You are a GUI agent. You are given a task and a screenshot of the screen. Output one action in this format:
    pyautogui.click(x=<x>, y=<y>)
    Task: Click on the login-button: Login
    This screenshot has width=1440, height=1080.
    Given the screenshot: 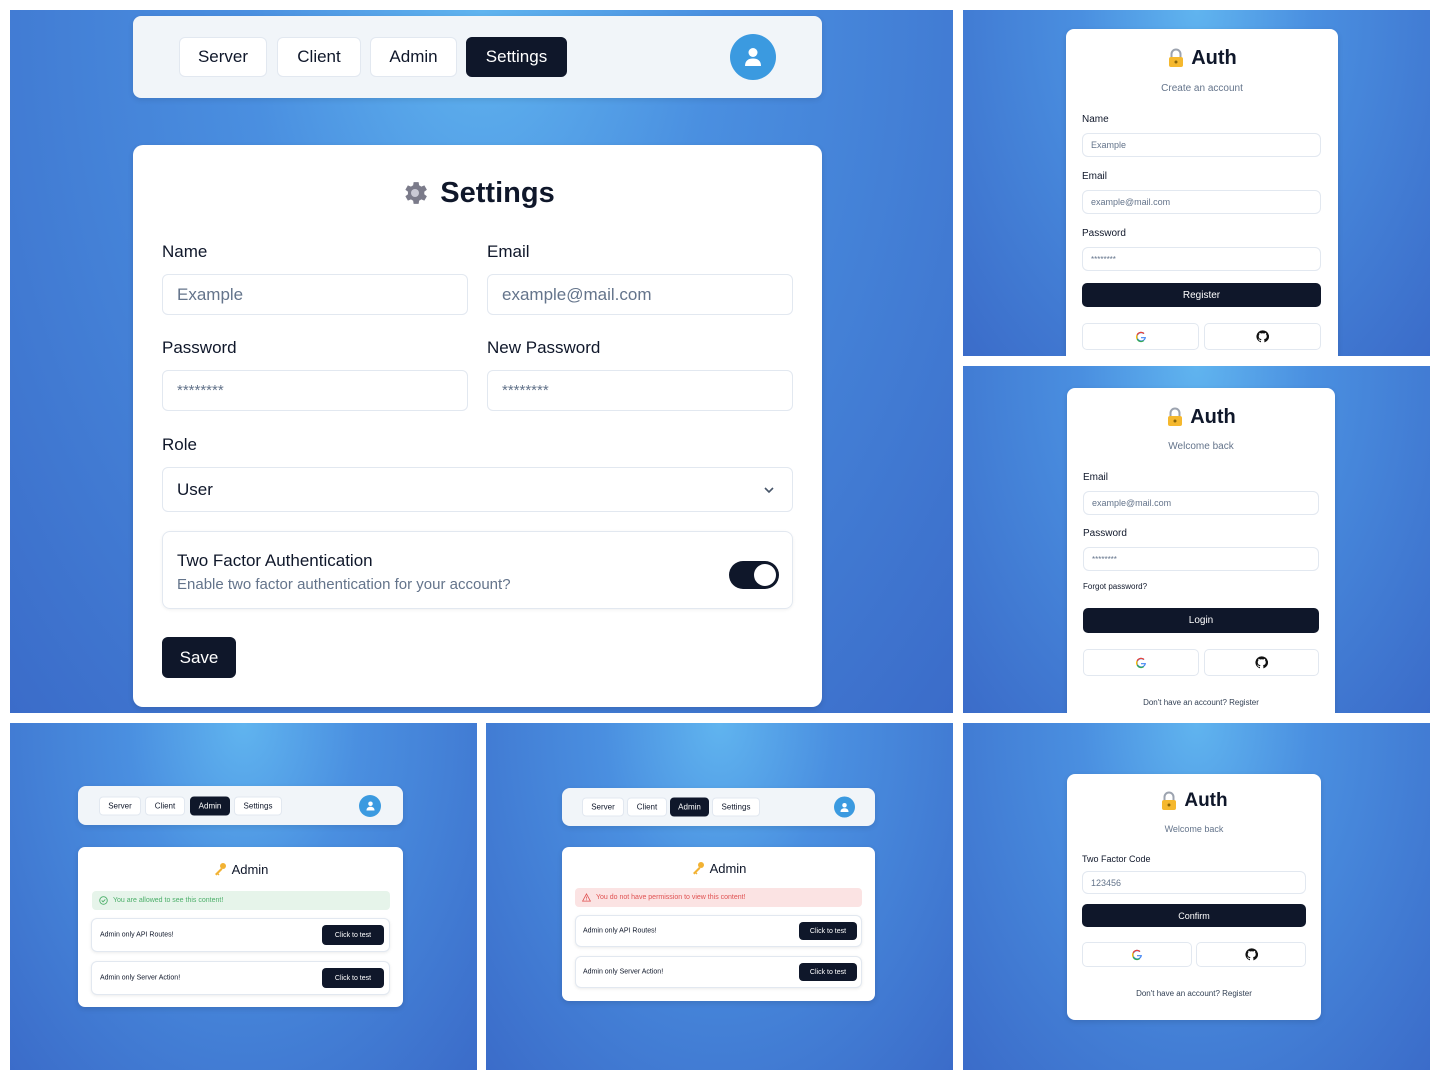 What is the action you would take?
    pyautogui.click(x=1201, y=620)
    